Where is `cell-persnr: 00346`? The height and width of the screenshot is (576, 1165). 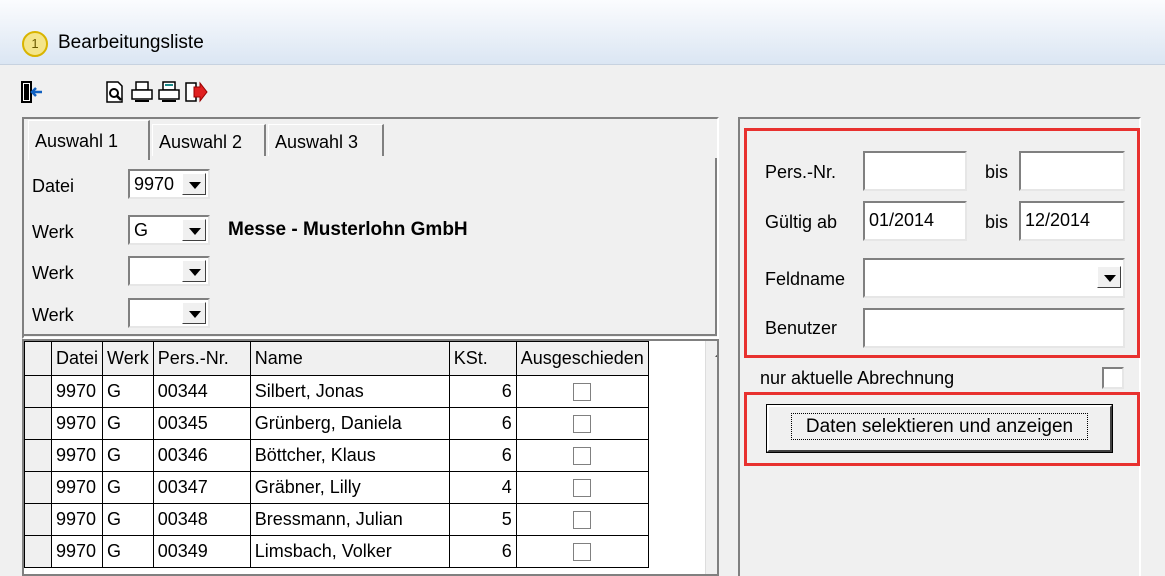
cell-persnr: 00346 is located at coordinates (201, 455).